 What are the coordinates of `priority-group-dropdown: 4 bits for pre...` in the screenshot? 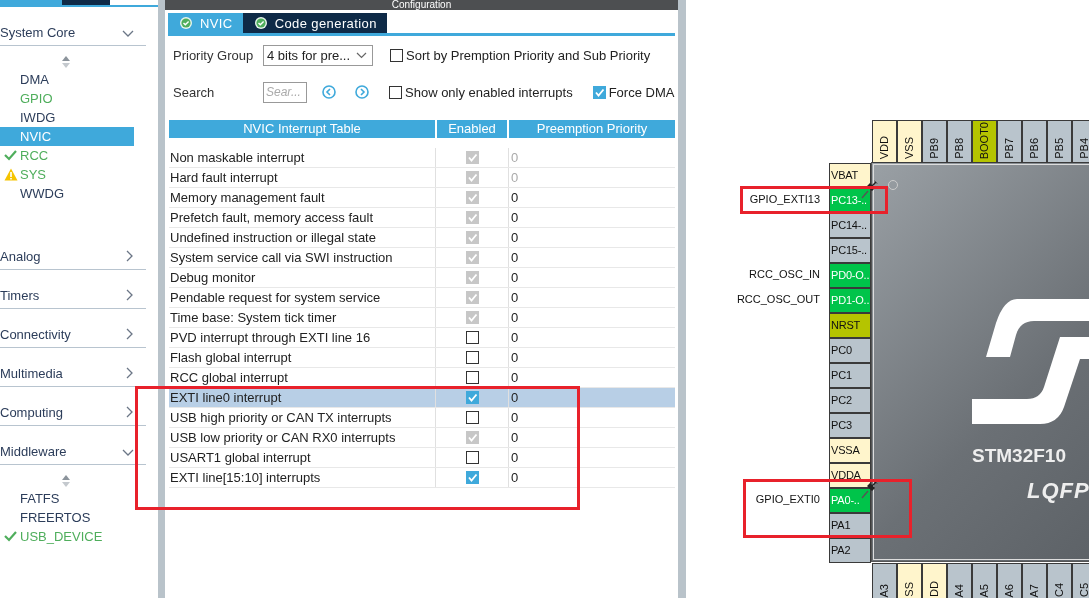 It's located at (318, 55).